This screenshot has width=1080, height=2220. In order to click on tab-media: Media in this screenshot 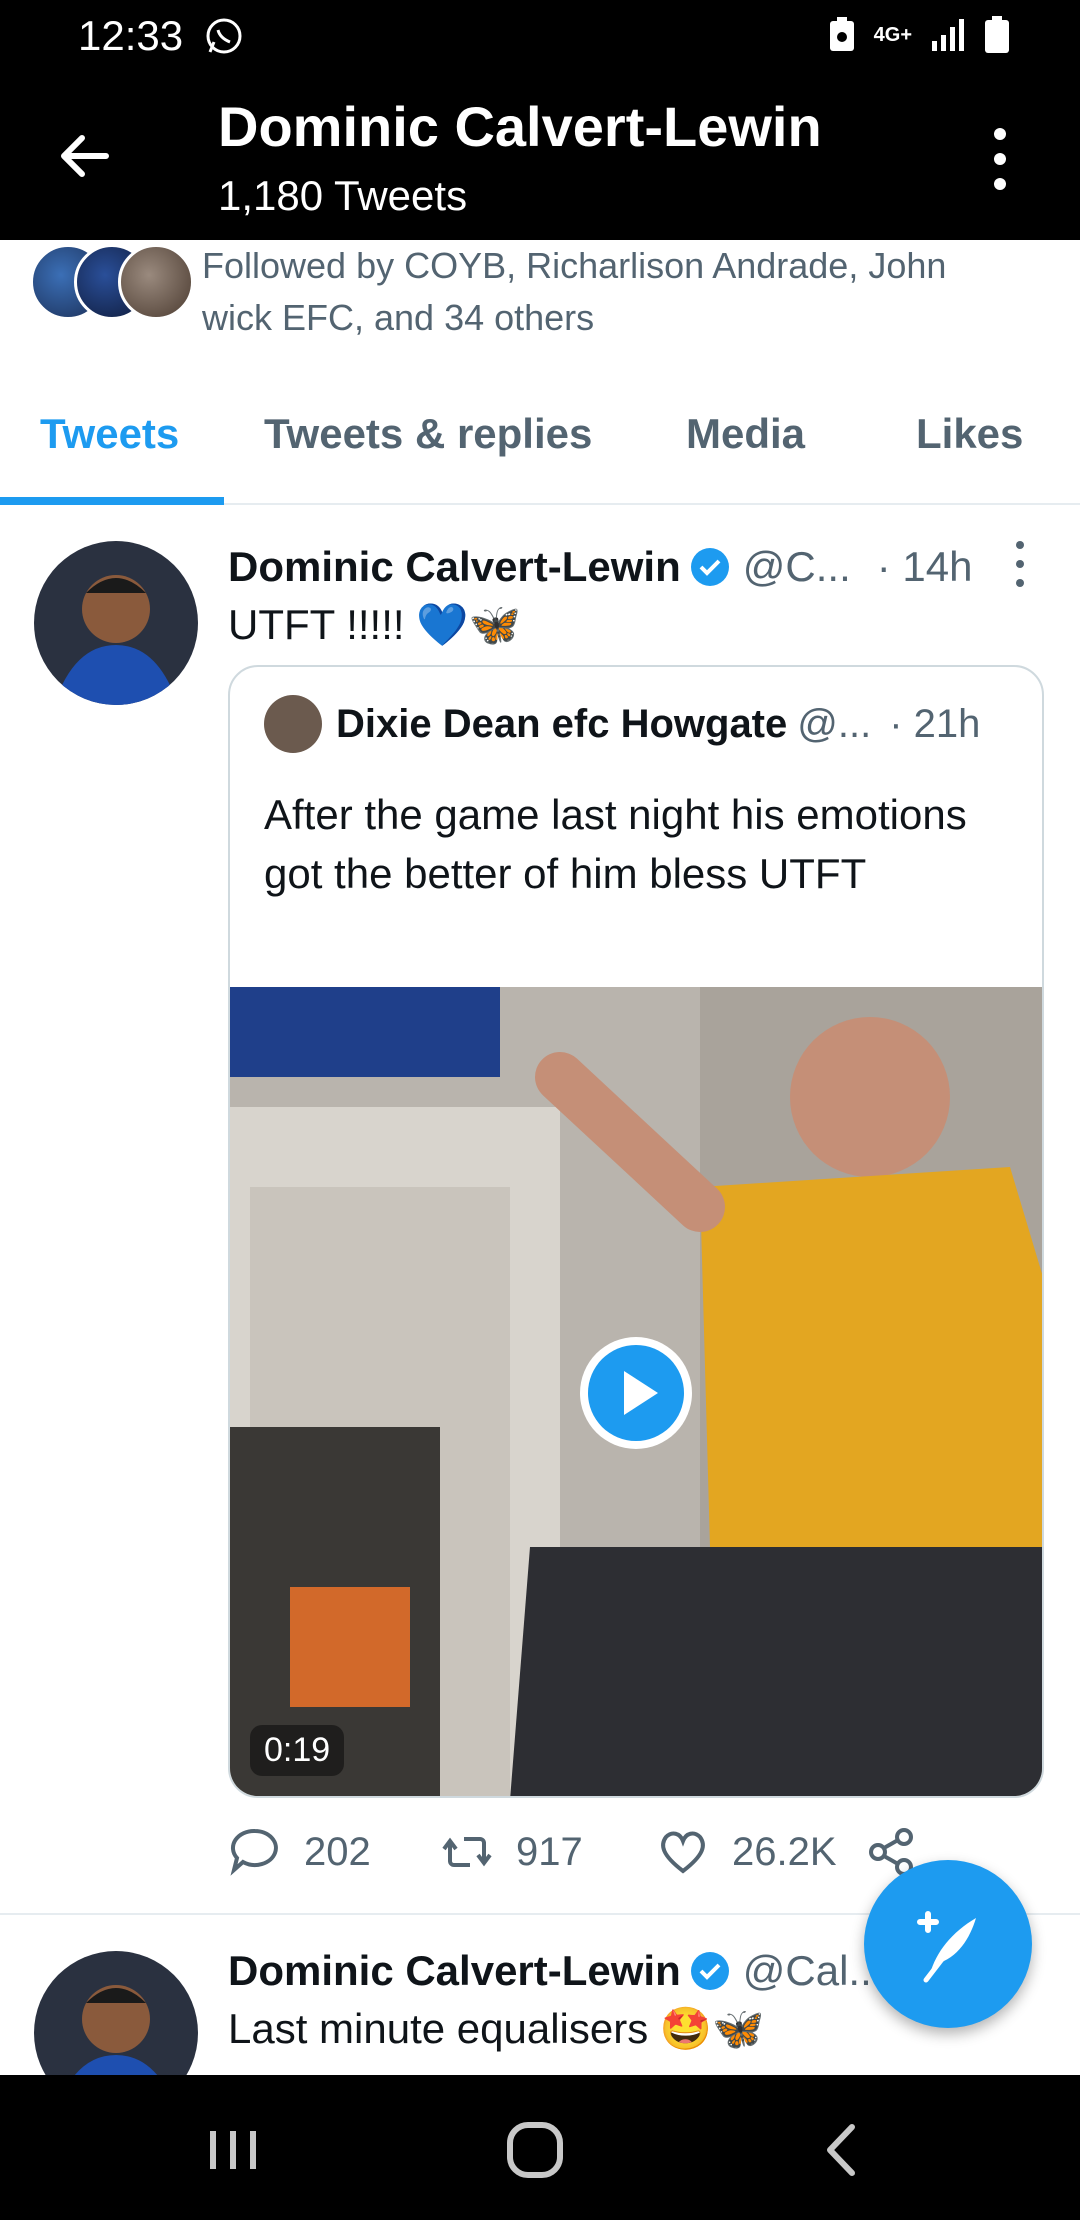, I will do `click(745, 434)`.